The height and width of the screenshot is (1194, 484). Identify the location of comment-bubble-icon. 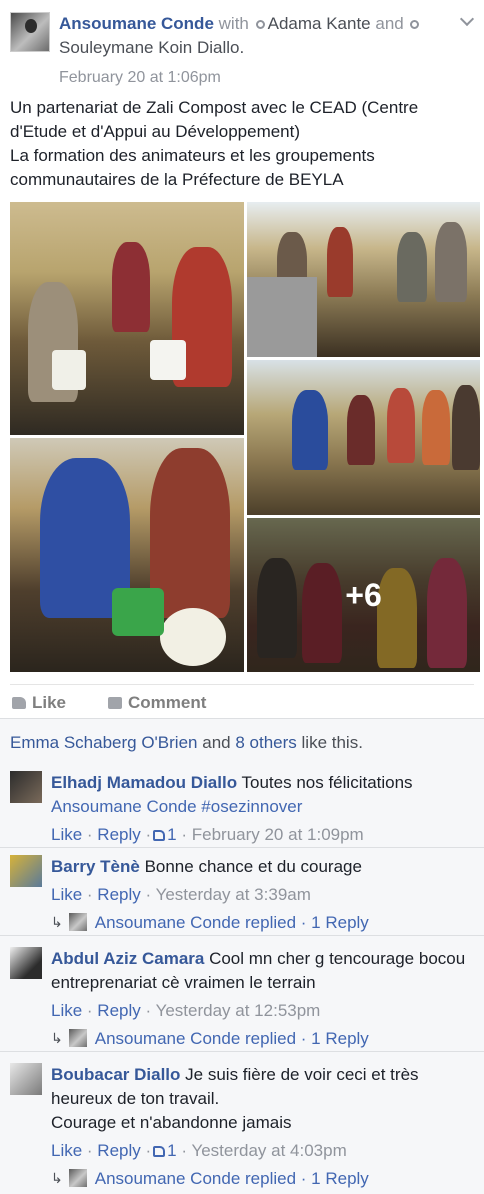
(115, 703).